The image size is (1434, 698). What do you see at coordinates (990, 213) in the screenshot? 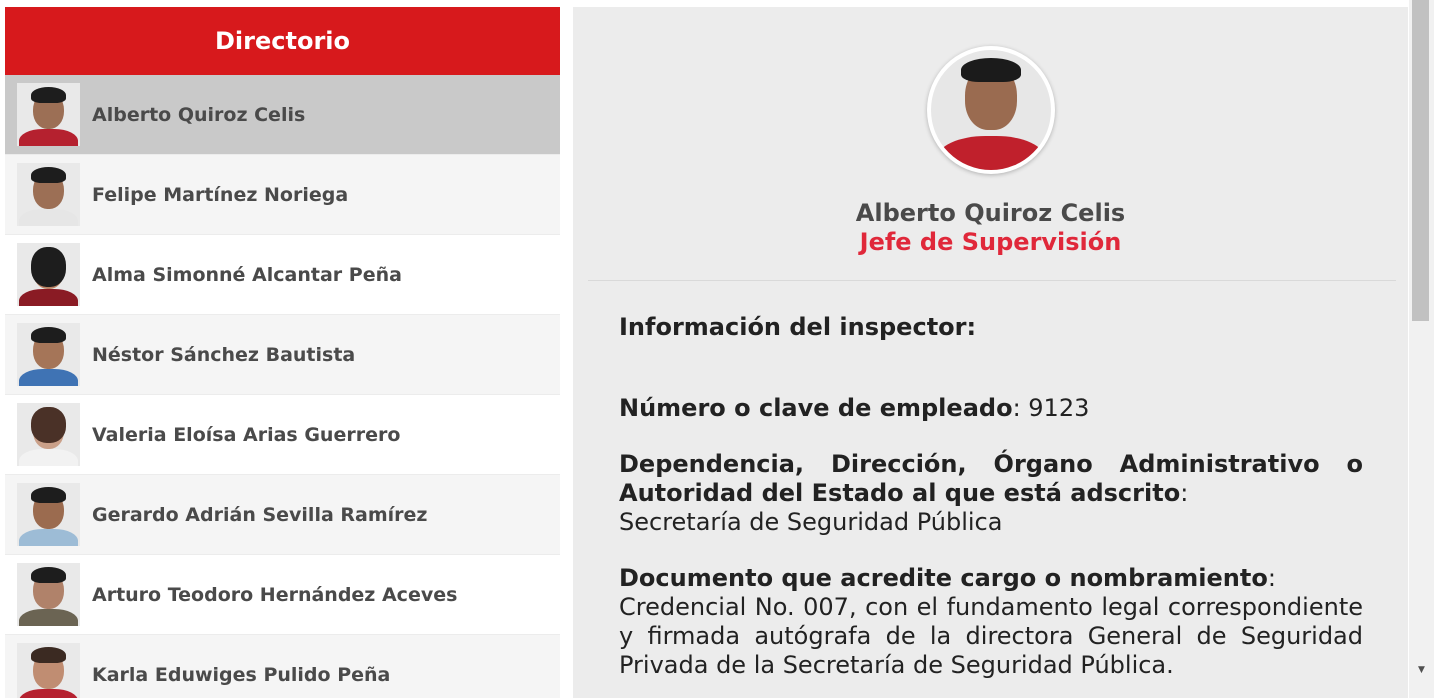
I see `inspector-name: Alberto Quiroz Celis` at bounding box center [990, 213].